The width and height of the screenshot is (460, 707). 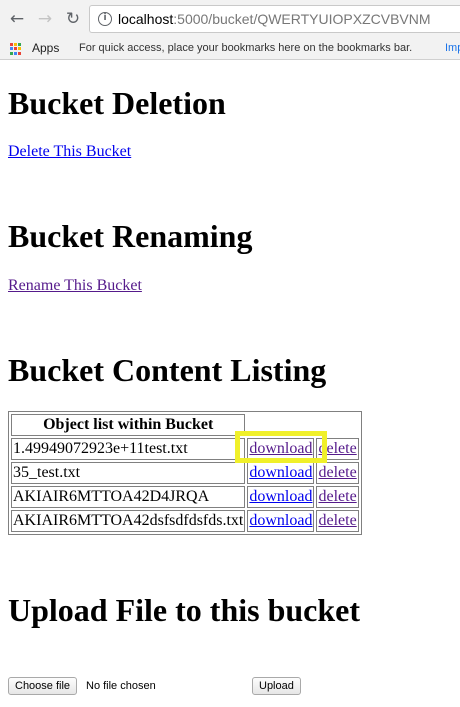 I want to click on reload-icon: ↻, so click(x=73, y=19).